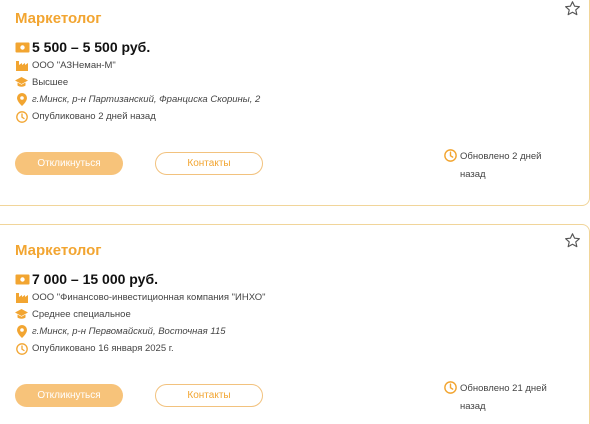 The height and width of the screenshot is (424, 590). Describe the element at coordinates (74, 65) in the screenshot. I see `company-name: ООО "АЗНеман-М"` at that location.